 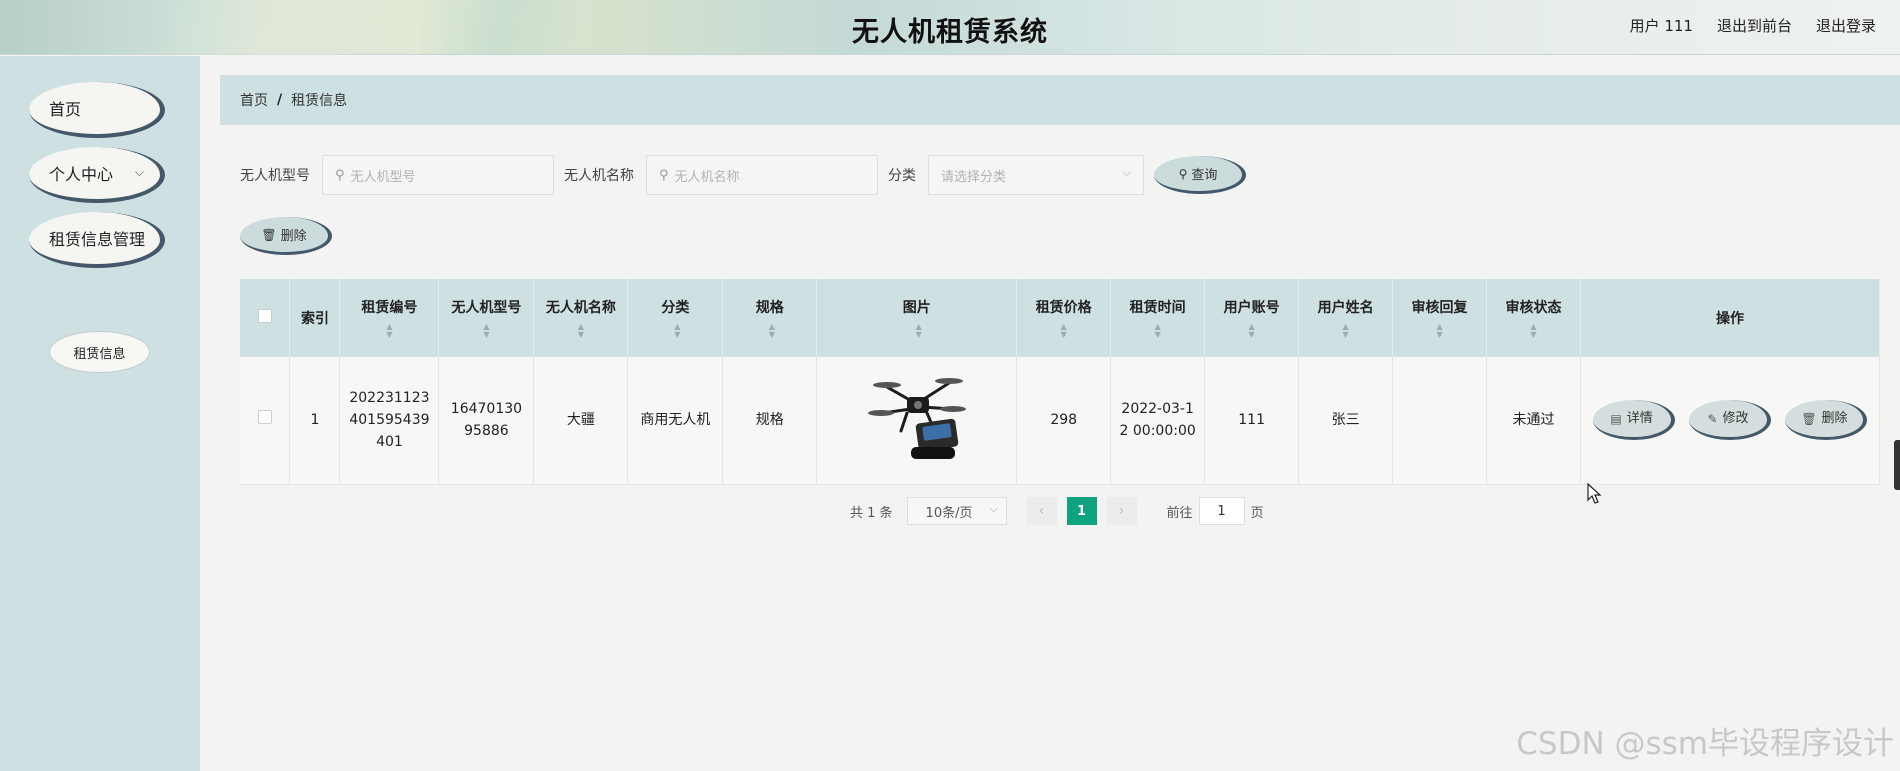 What do you see at coordinates (1252, 421) in the screenshot?
I see `cell-account: 111` at bounding box center [1252, 421].